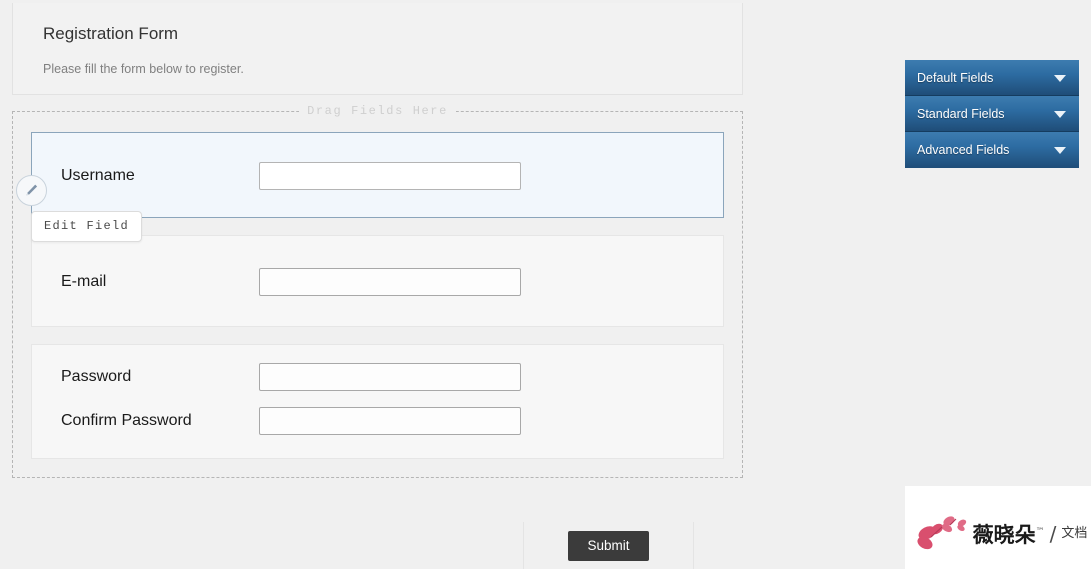 This screenshot has width=1091, height=569. I want to click on drop-zone-legend: Drag Fields Here, so click(377, 111).